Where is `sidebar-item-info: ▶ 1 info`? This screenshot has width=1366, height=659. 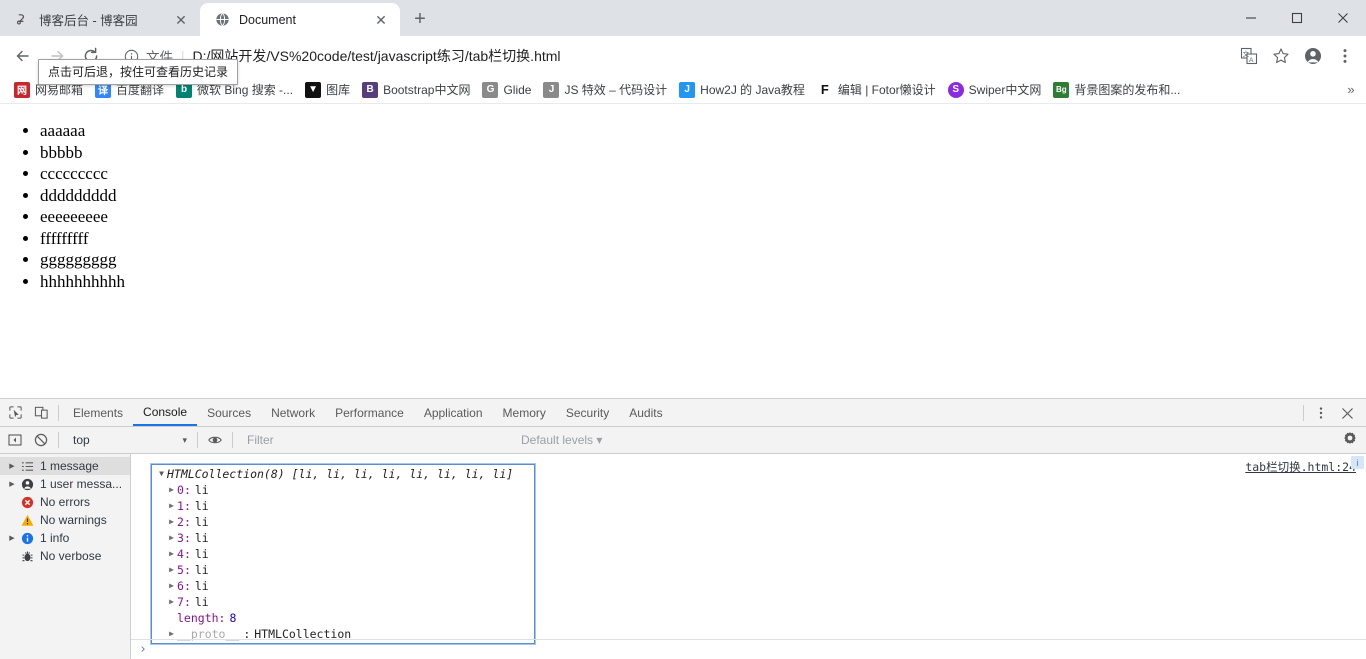 sidebar-item-info: ▶ 1 info is located at coordinates (65, 538).